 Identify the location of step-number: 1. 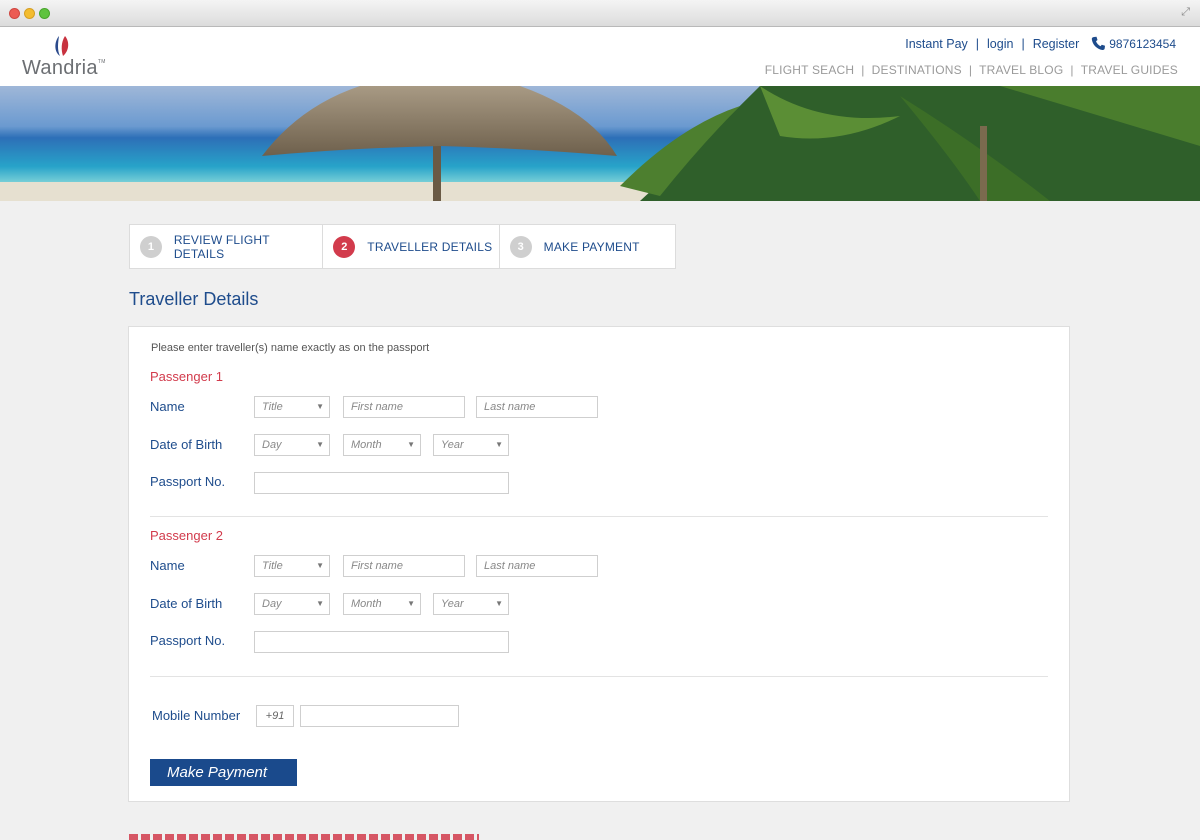
(151, 246).